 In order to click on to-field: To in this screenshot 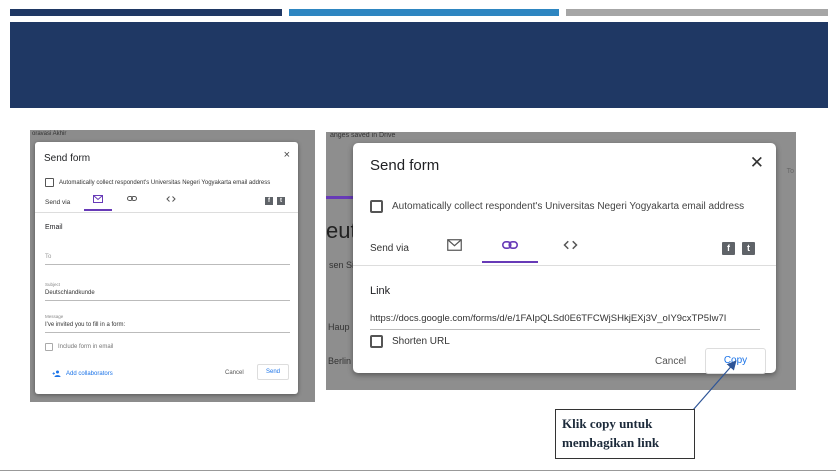, I will do `click(48, 257)`.